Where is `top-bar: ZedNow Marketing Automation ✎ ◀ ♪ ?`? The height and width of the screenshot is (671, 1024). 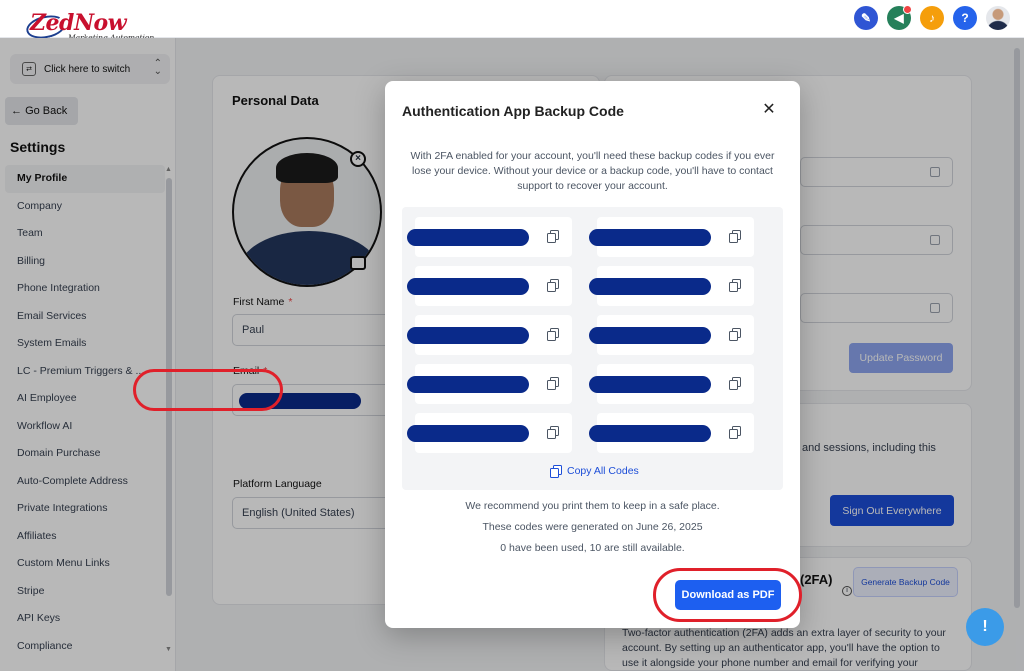 top-bar: ZedNow Marketing Automation ✎ ◀ ♪ ? is located at coordinates (512, 21).